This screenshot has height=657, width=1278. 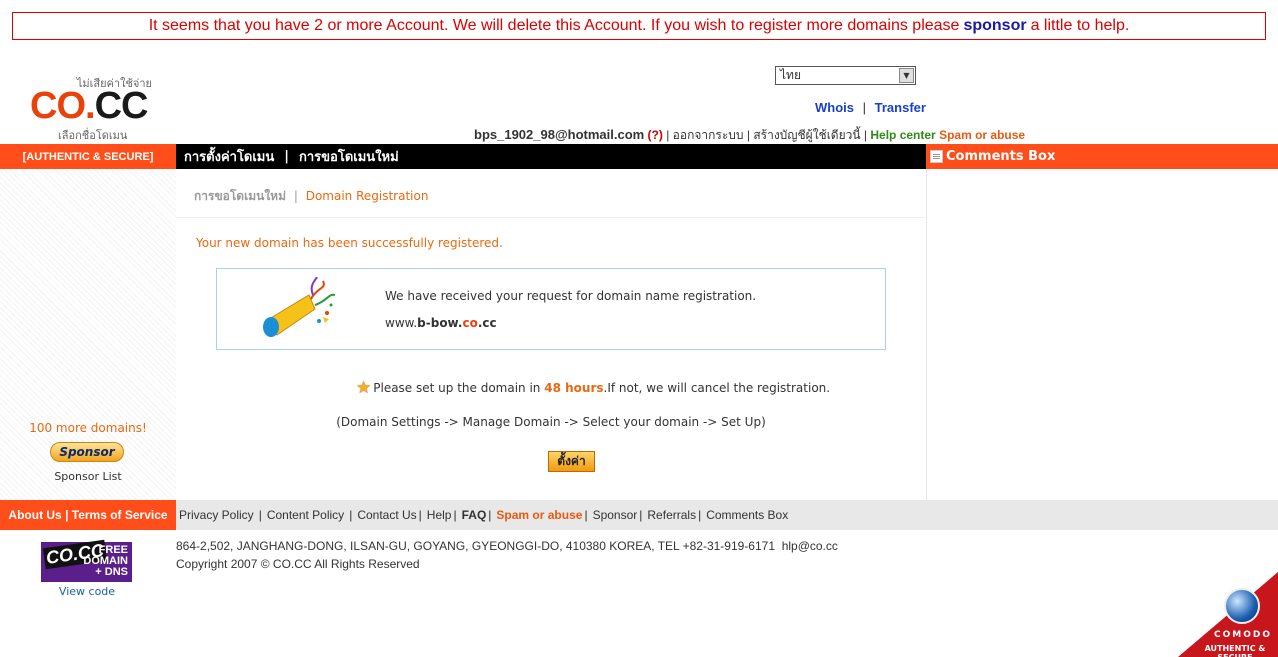 I want to click on help-center-link: Help center, so click(x=902, y=135).